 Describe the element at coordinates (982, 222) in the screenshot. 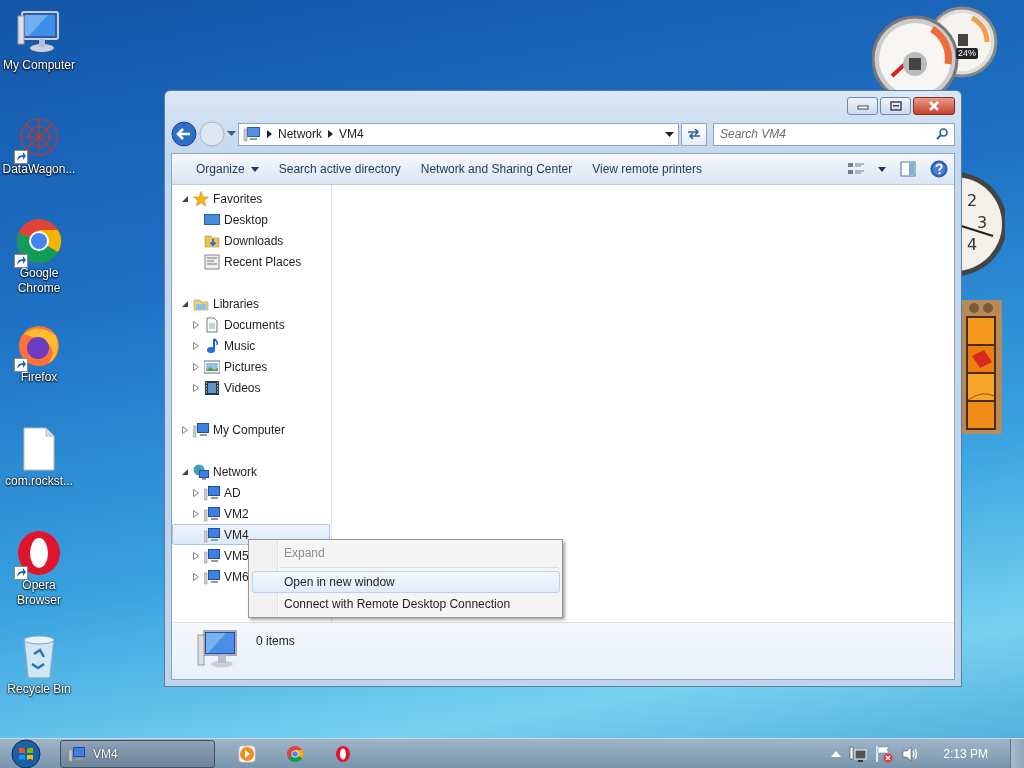

I see `clock-numeral: 3` at that location.